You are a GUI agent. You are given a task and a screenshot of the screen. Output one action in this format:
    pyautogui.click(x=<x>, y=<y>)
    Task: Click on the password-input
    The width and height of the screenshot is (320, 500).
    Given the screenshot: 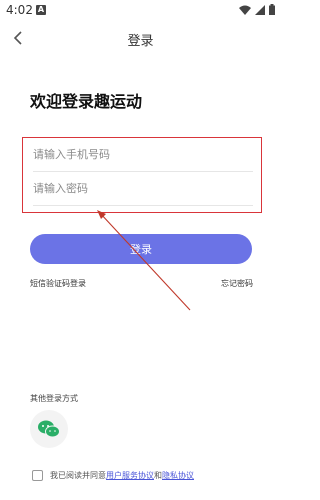 What is the action you would take?
    pyautogui.click(x=143, y=188)
    